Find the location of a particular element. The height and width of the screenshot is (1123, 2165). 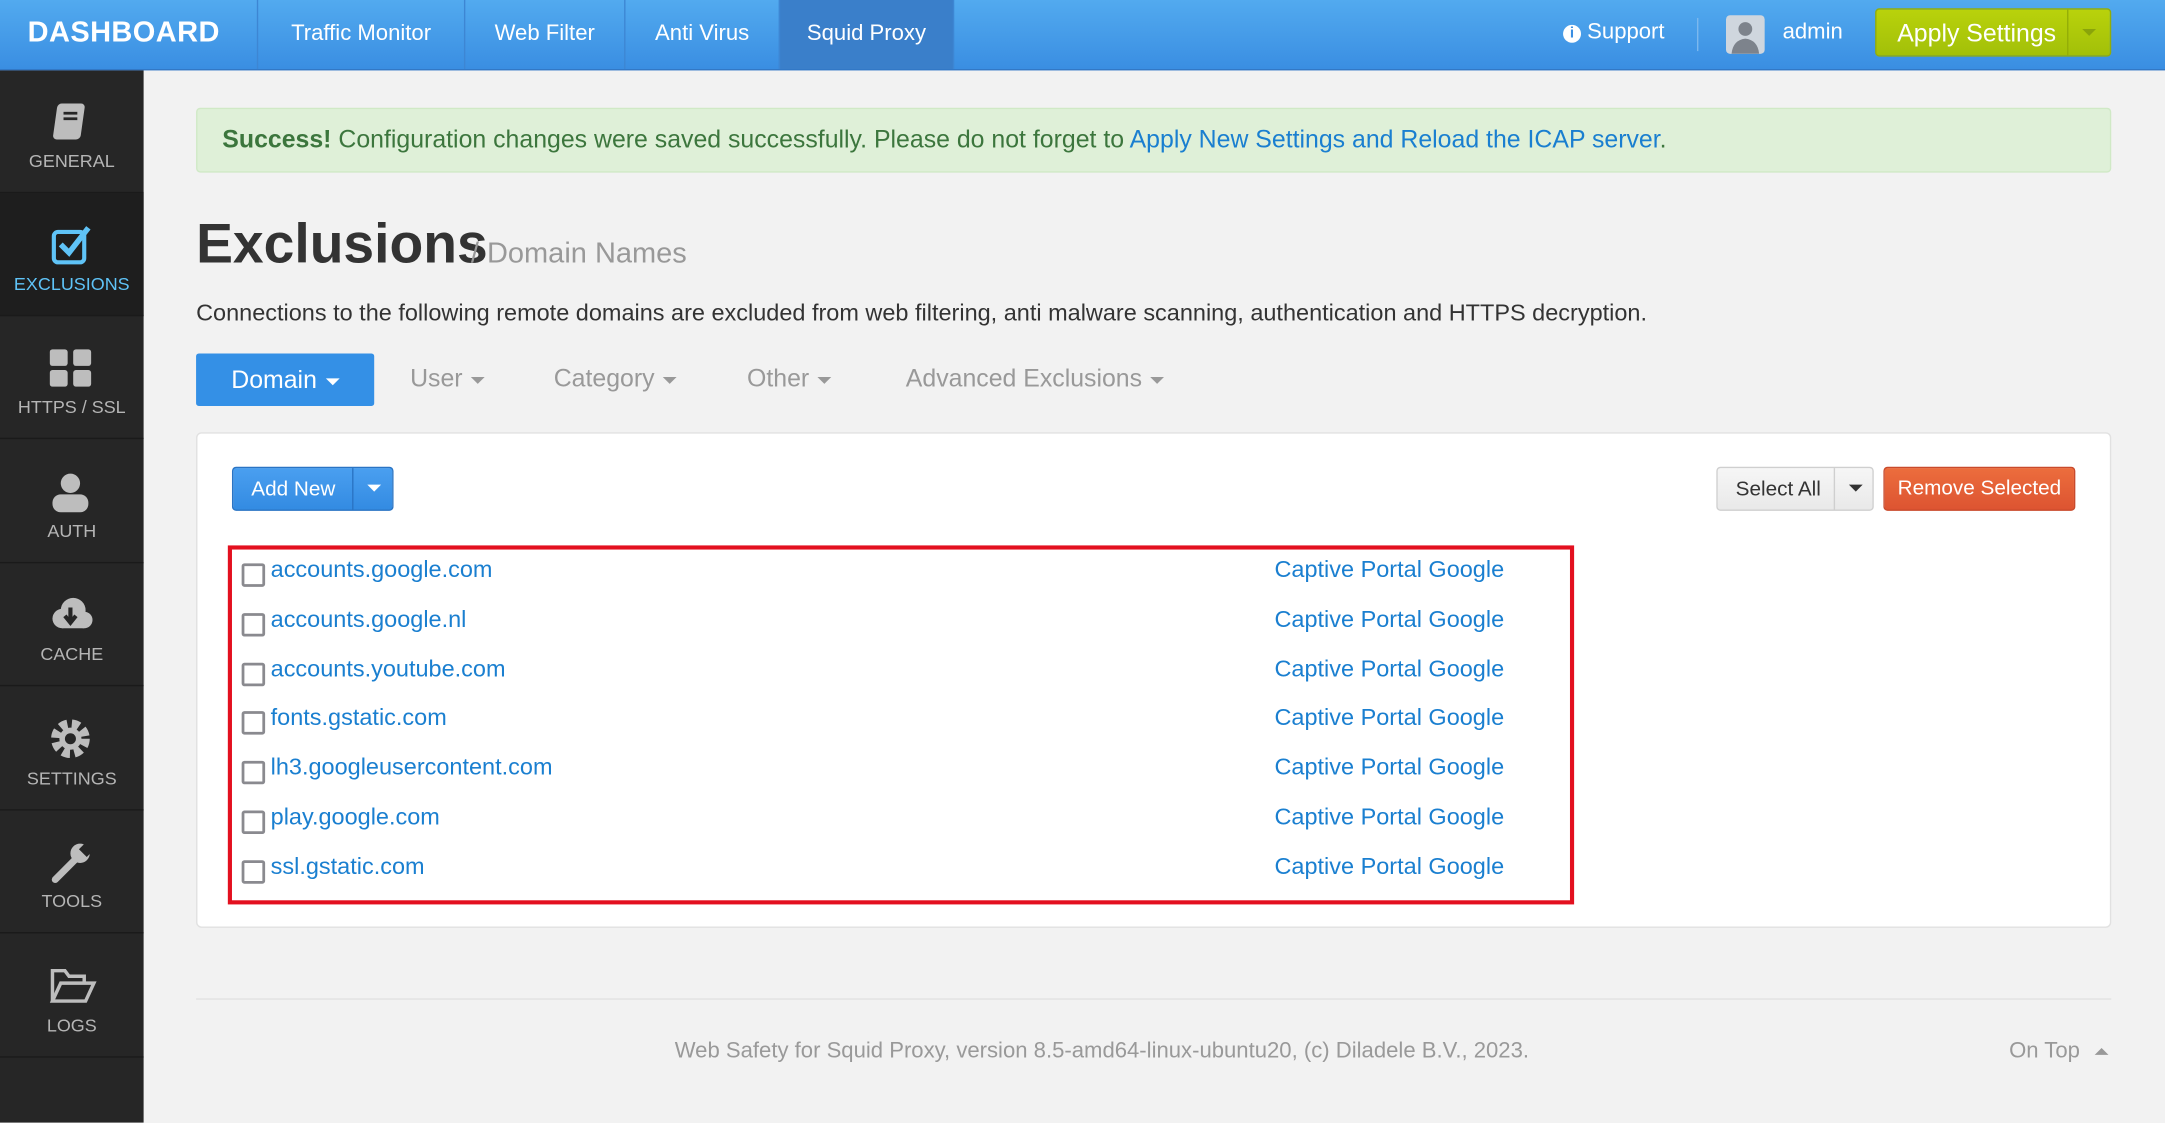

domain-link: fonts.gstatic.com is located at coordinates (359, 719).